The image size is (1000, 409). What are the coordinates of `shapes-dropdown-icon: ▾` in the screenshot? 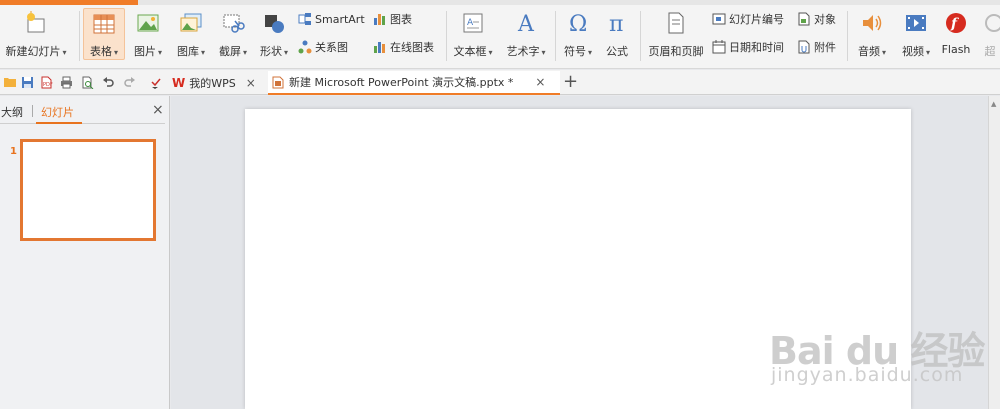 It's located at (286, 52).